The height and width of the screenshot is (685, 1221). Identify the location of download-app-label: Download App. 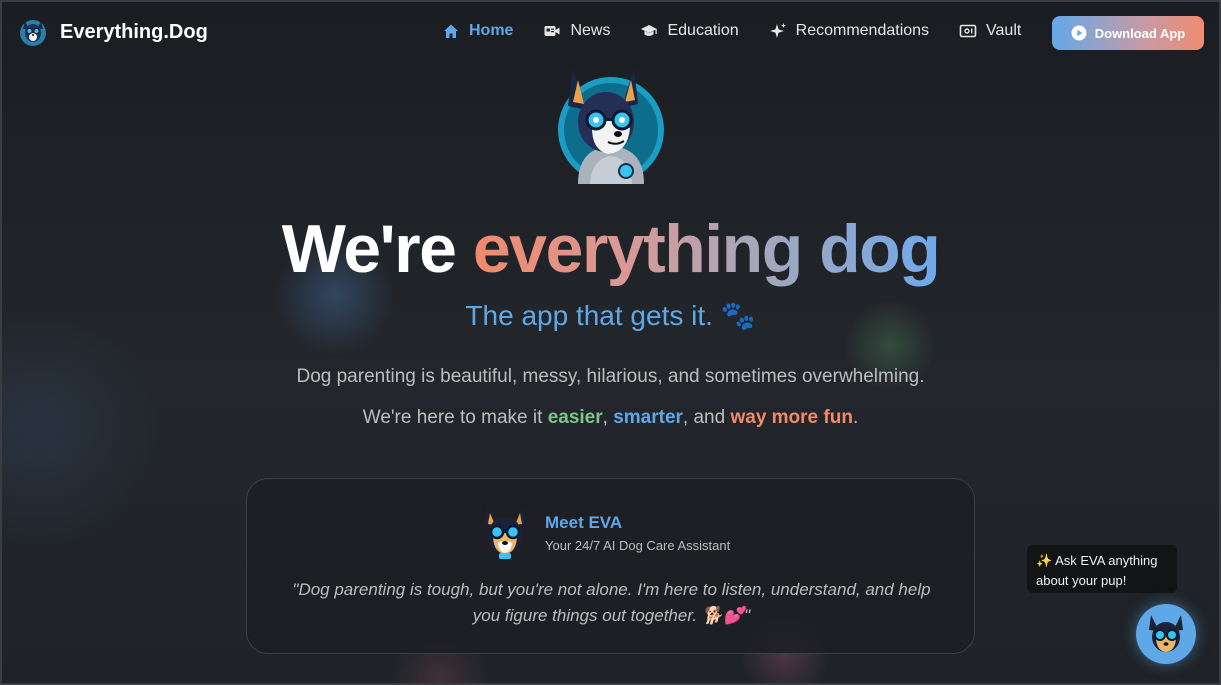
(1140, 33).